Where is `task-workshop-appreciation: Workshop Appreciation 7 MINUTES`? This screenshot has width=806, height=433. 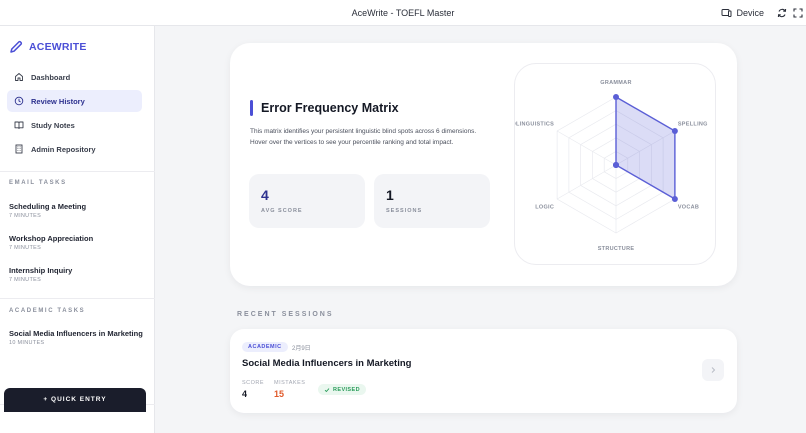
task-workshop-appreciation: Workshop Appreciation 7 MINUTES is located at coordinates (79, 243).